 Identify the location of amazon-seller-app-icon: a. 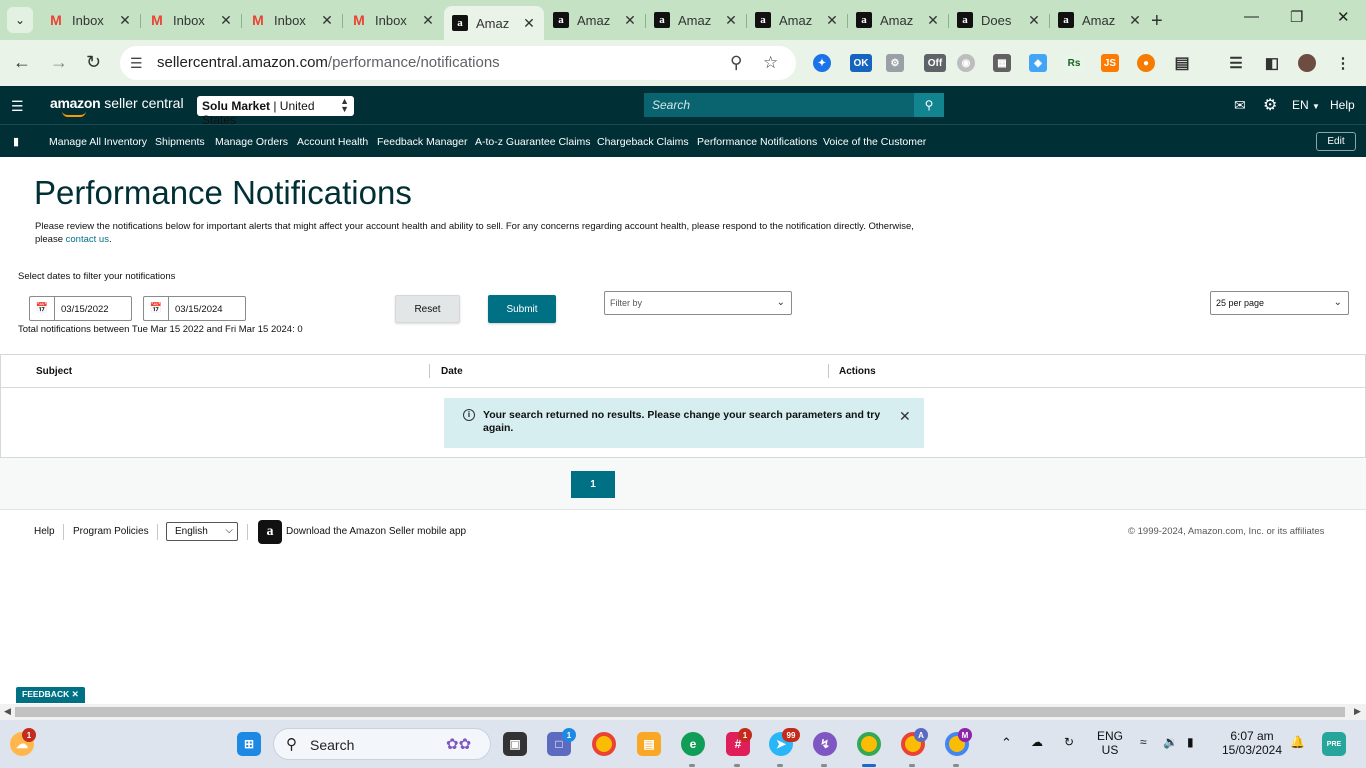
(270, 532).